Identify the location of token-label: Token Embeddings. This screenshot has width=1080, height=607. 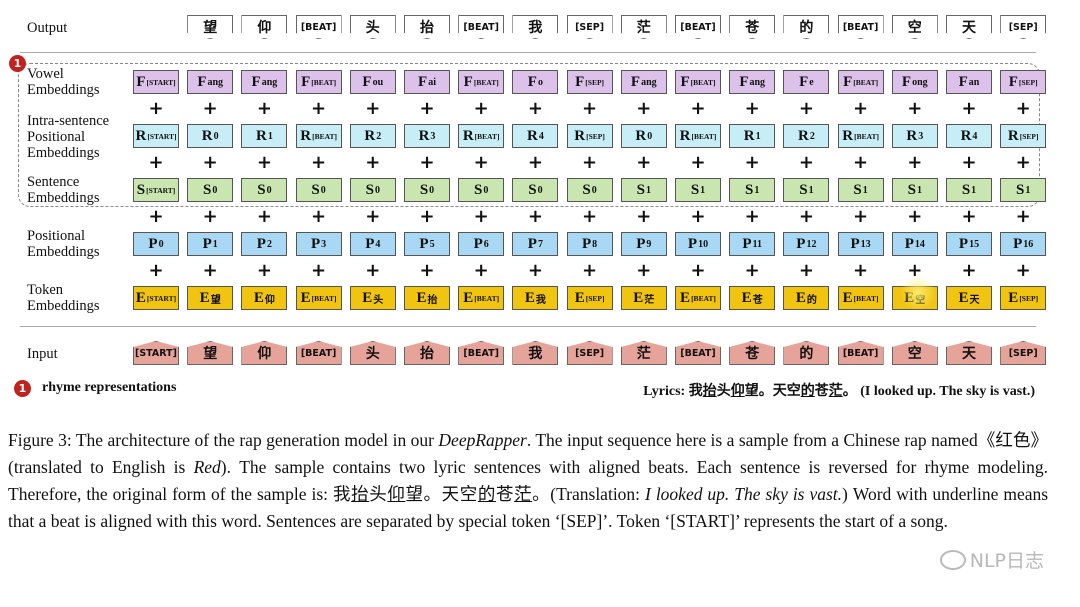
(63, 298).